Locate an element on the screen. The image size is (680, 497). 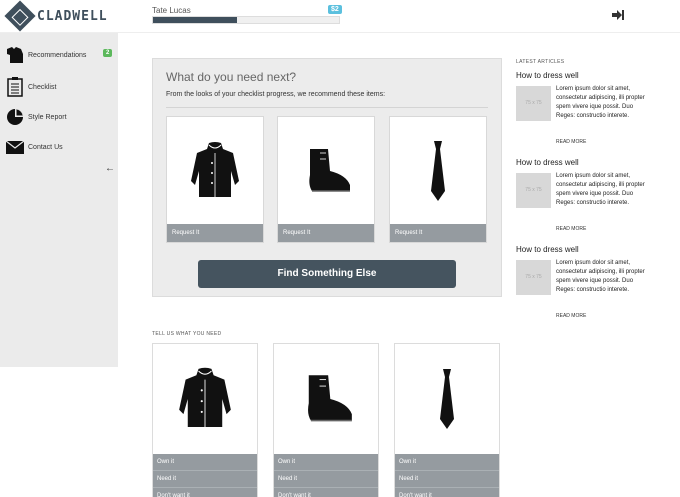
top-header: CLADWELL Tate Lucas $2 is located at coordinates (340, 16).